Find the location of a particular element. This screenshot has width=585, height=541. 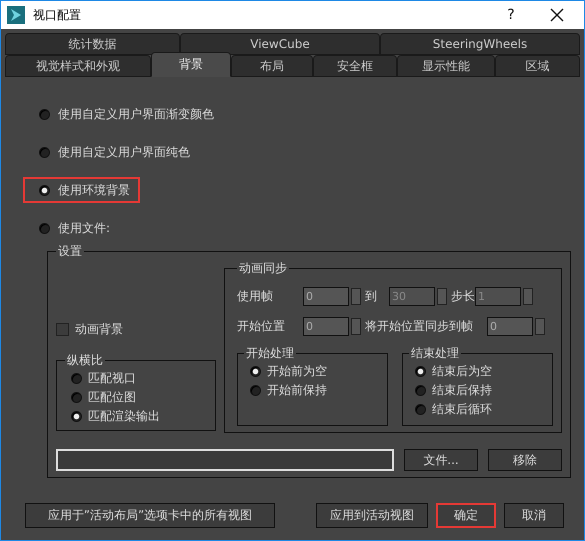

group-title: 开始处理 is located at coordinates (270, 353).